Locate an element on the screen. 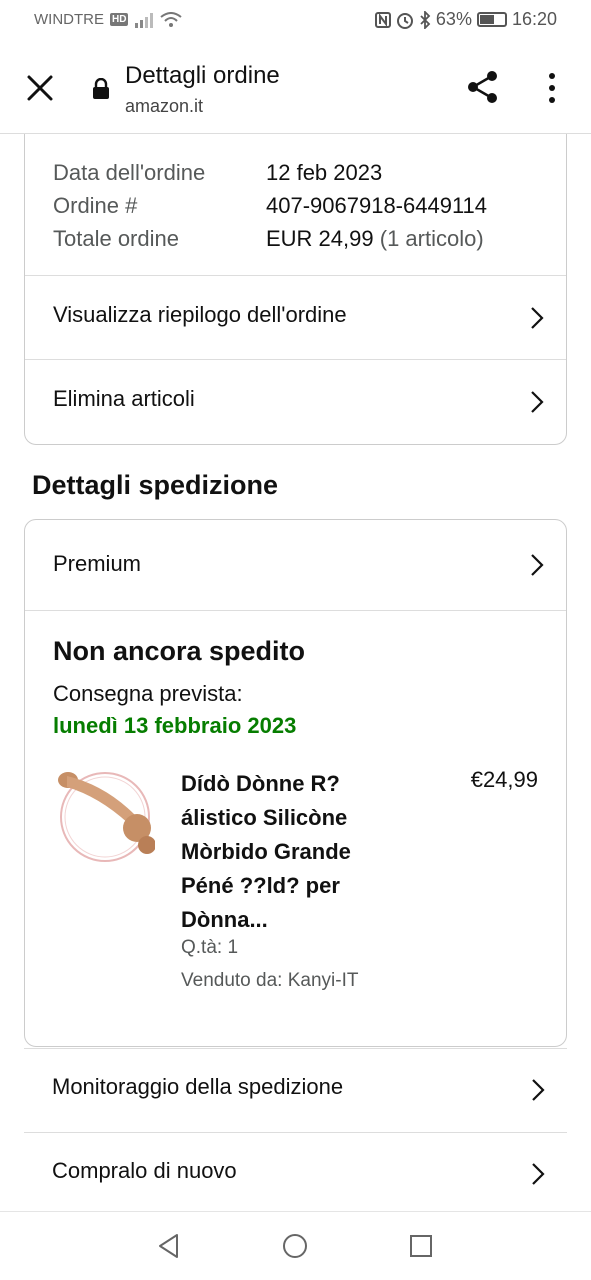  recents-icon is located at coordinates (421, 1246).